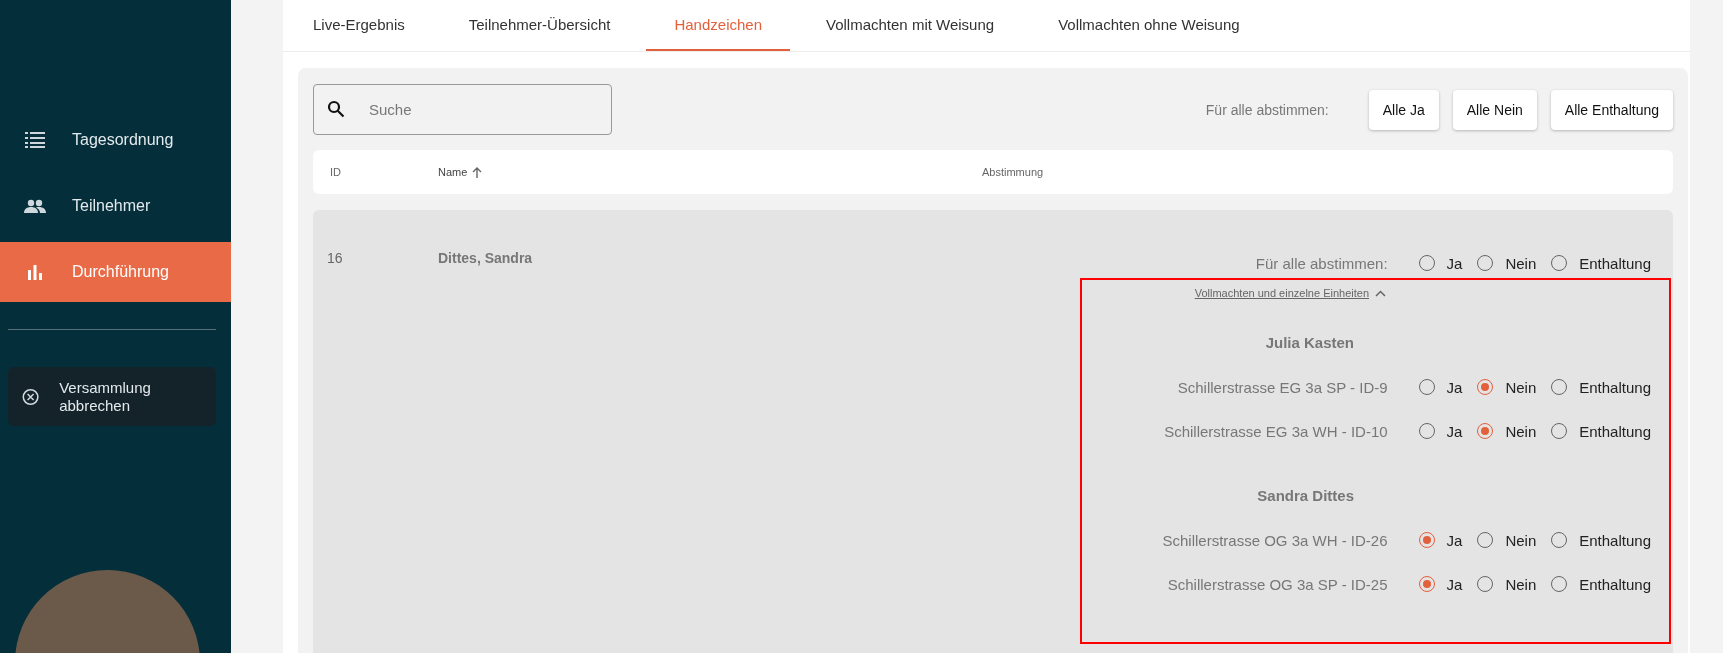 The width and height of the screenshot is (1723, 653). I want to click on column-header: ID, so click(335, 172).